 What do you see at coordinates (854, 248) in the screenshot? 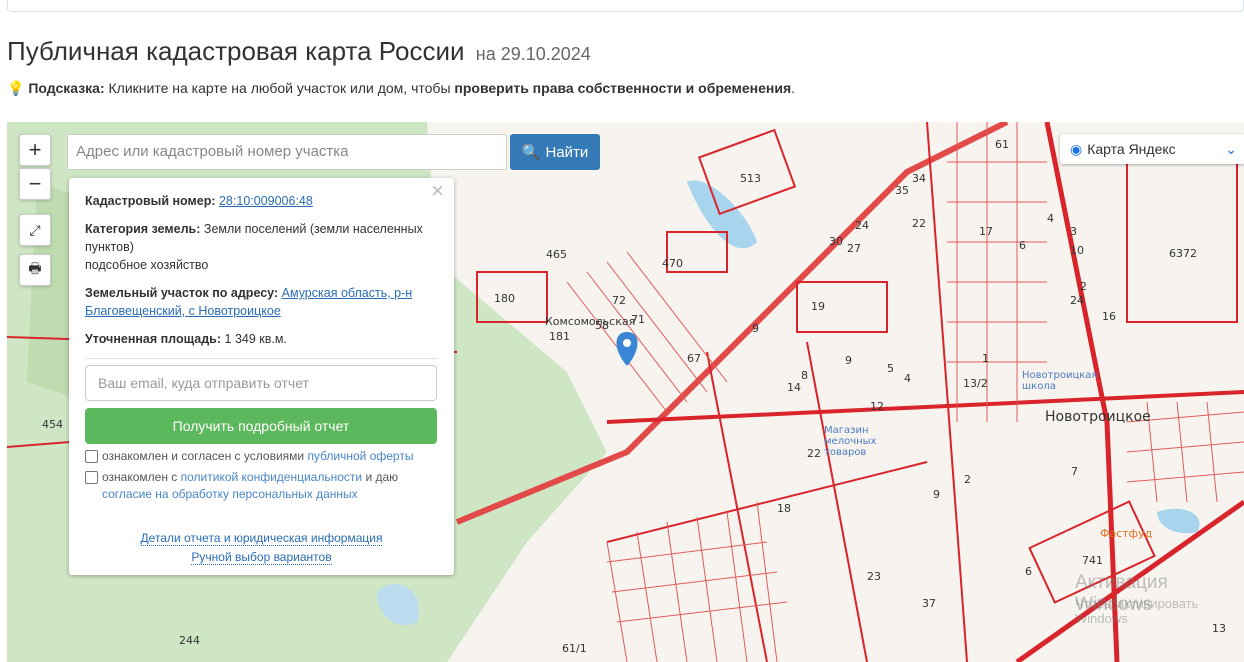
I see `map-label: 27` at bounding box center [854, 248].